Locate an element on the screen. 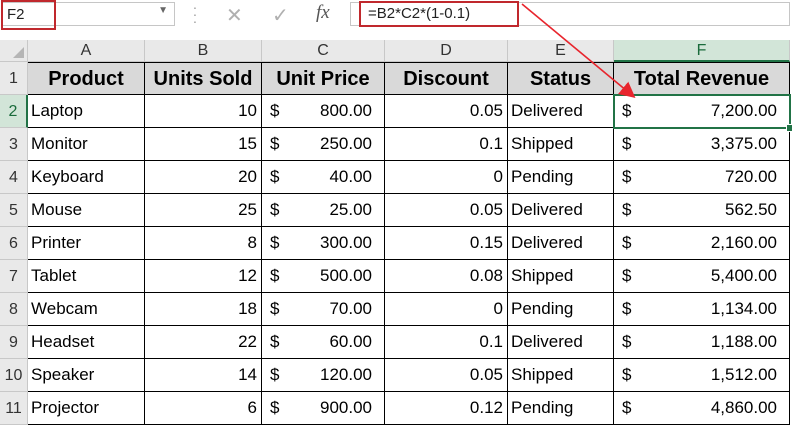  cell-d3: 0.1 is located at coordinates (446, 144).